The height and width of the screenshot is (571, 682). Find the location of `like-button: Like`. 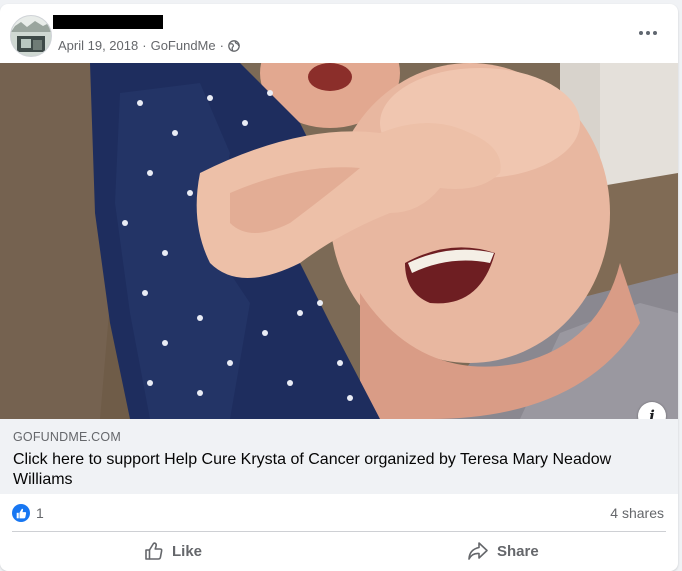

like-button: Like is located at coordinates (173, 551).